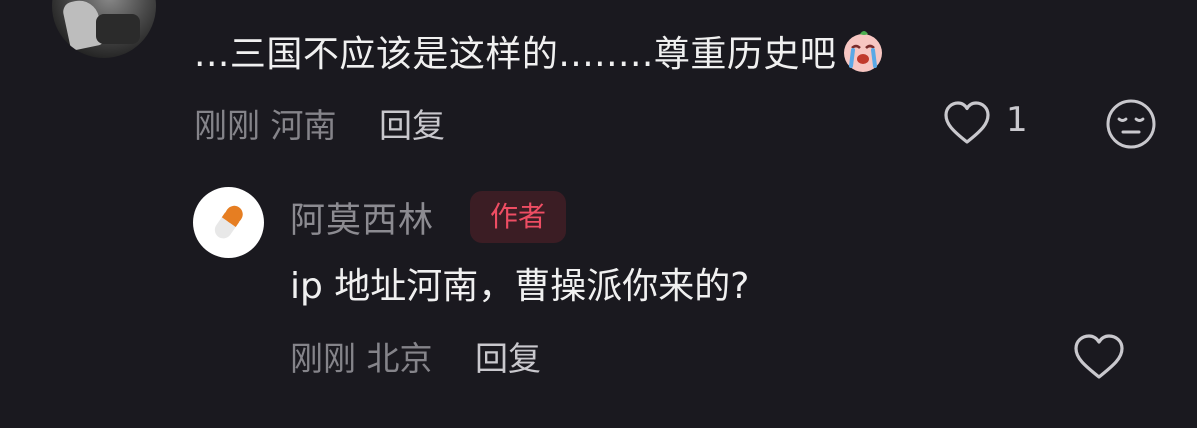 This screenshot has width=1197, height=428. I want to click on reply-meta: 刚刚 北京 回复, so click(415, 356).